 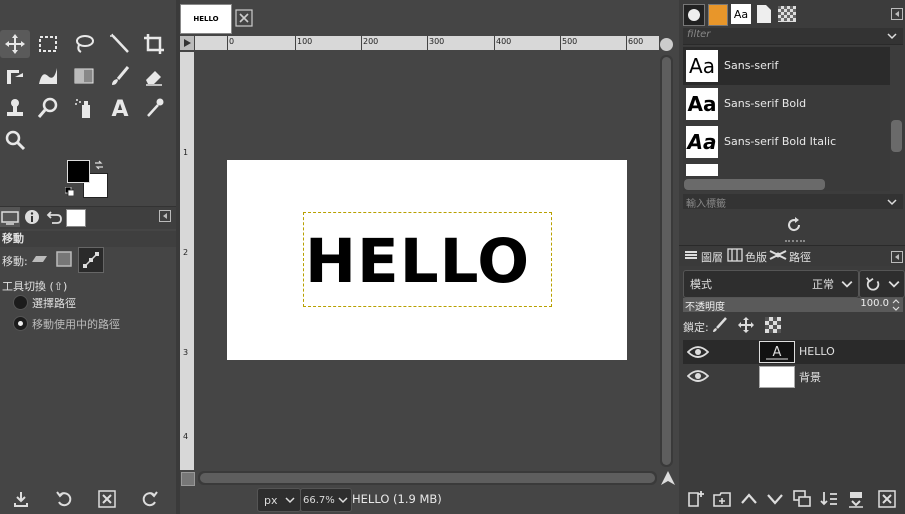 What do you see at coordinates (20, 302) in the screenshot?
I see `select-path-radio` at bounding box center [20, 302].